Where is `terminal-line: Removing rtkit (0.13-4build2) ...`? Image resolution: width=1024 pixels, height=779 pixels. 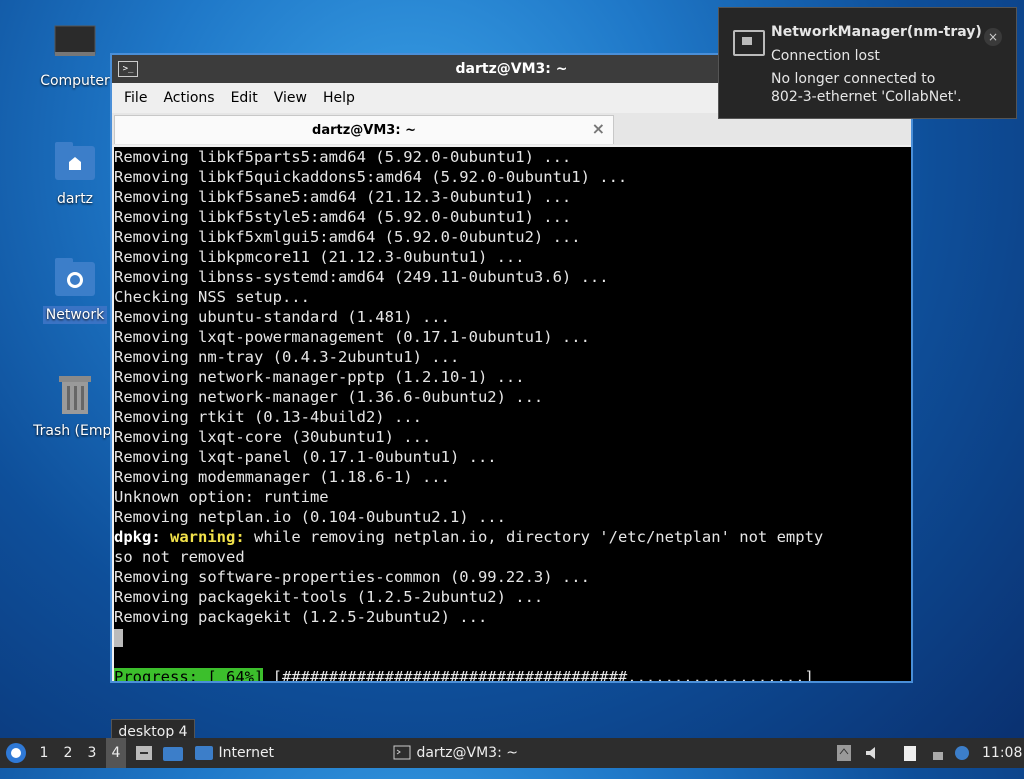 terminal-line: Removing rtkit (0.13-4build2) ... is located at coordinates (268, 417).